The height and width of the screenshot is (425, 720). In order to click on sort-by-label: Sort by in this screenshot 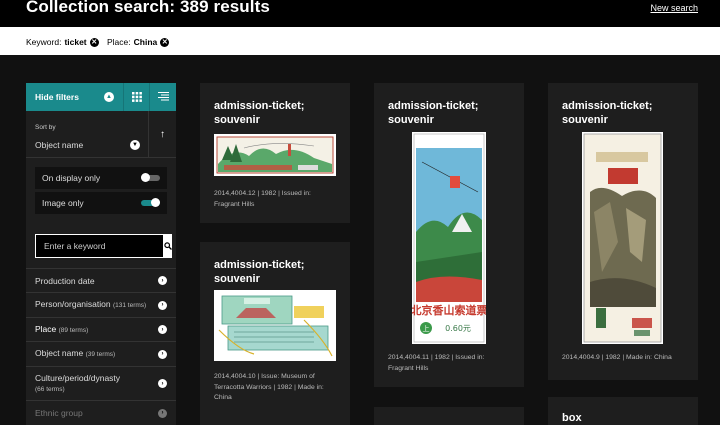, I will do `click(45, 127)`.